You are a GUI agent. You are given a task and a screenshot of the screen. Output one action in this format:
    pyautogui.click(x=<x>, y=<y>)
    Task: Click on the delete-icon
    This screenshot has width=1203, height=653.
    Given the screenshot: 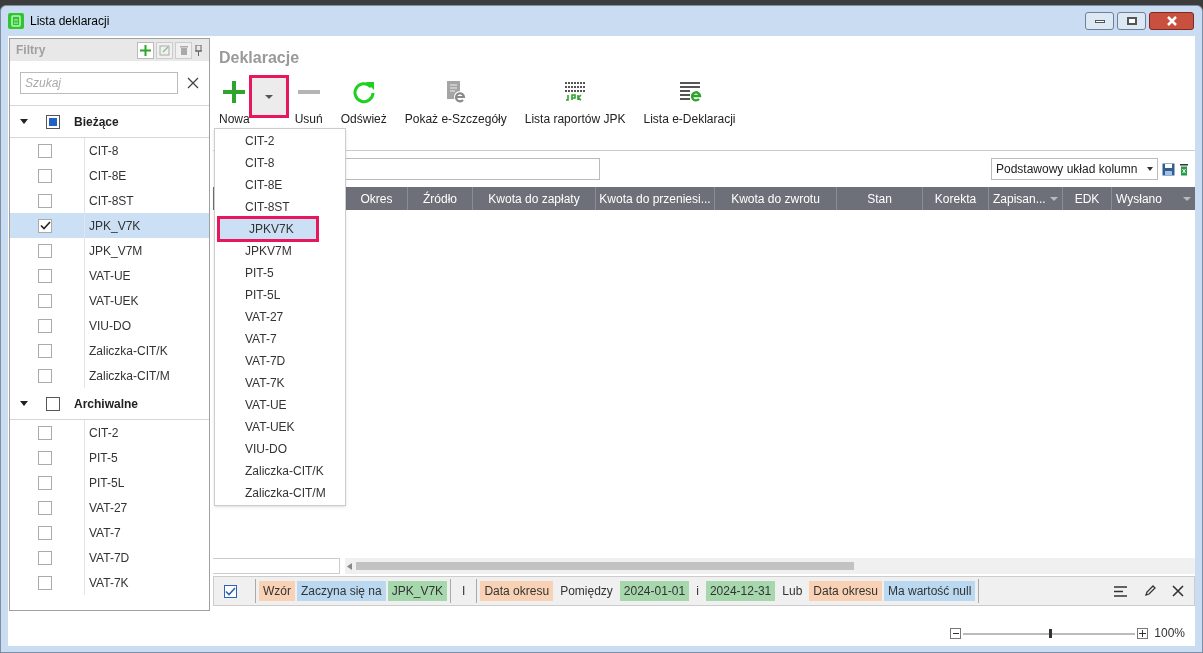 What is the action you would take?
    pyautogui.click(x=1184, y=169)
    